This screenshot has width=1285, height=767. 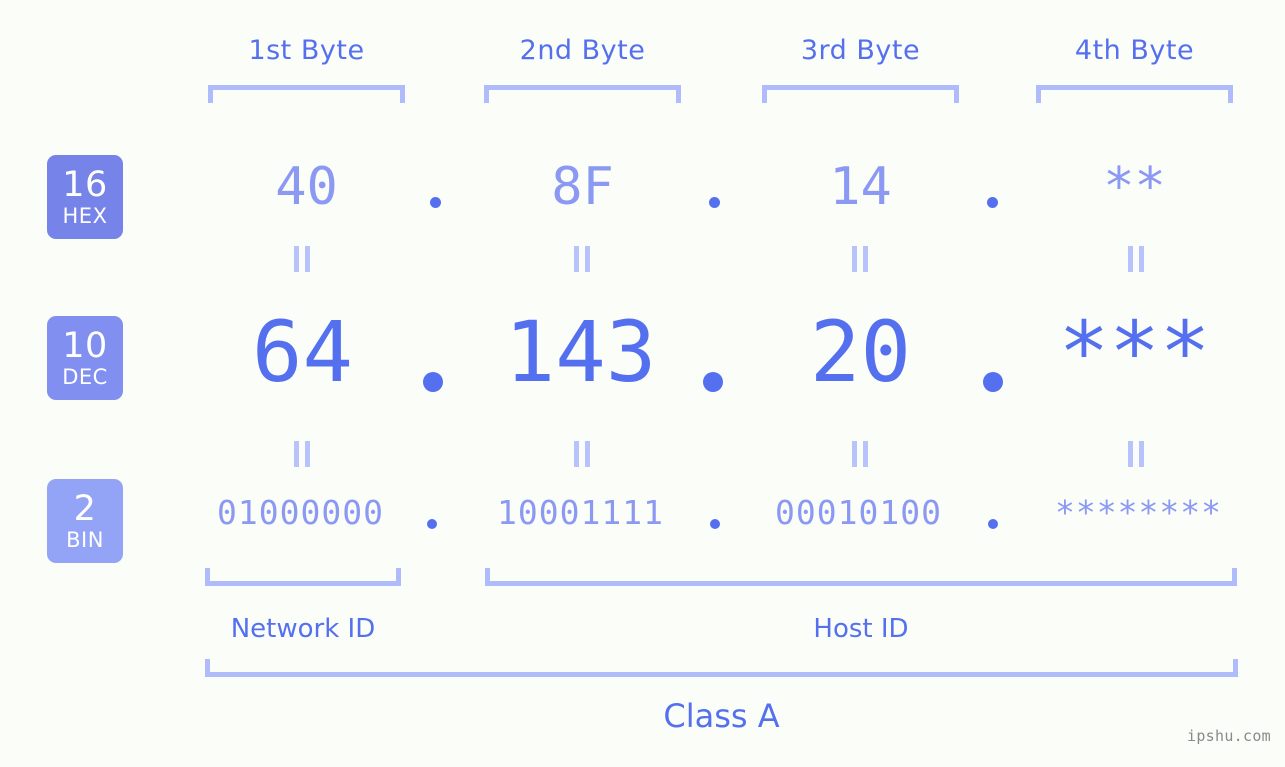 I want to click on radix-badge-dec-base: 10, so click(x=85, y=345).